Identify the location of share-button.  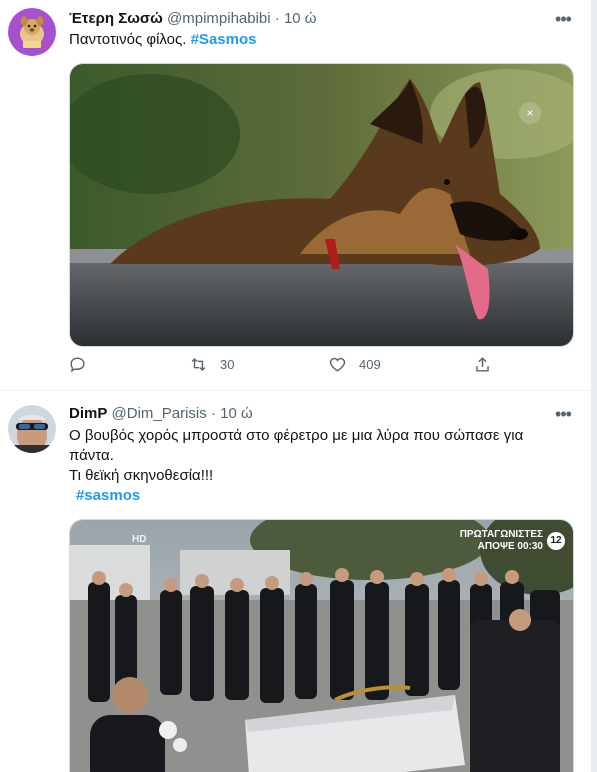
(482, 364).